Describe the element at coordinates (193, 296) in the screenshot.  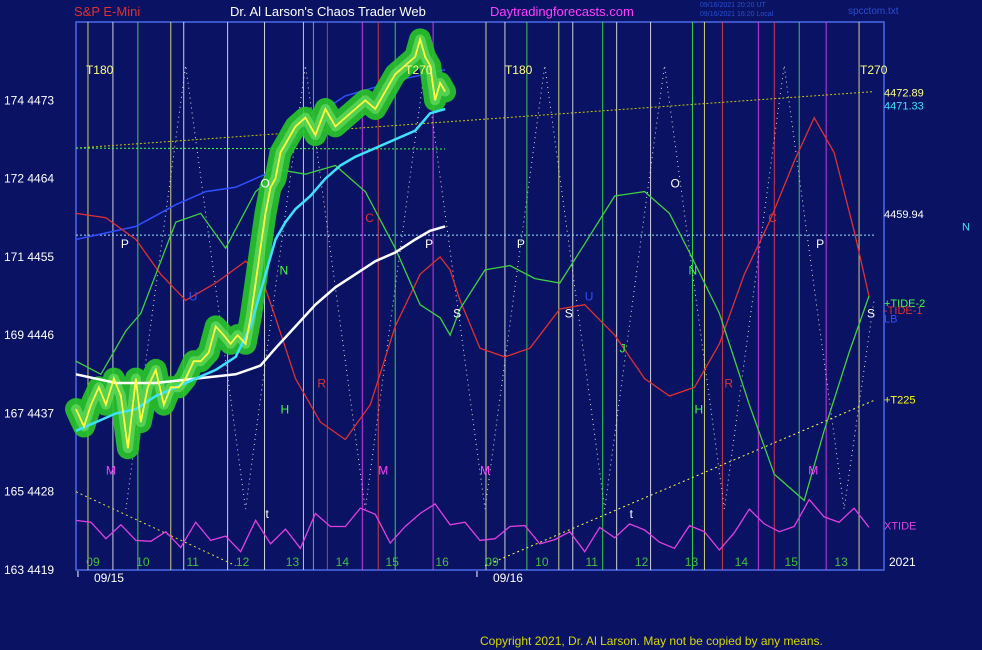
I see `planet-letter-22: U` at that location.